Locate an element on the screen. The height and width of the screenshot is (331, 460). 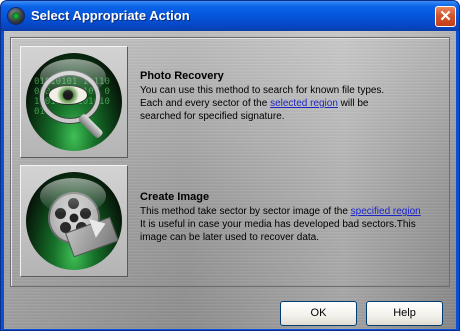
film-reel-icon is located at coordinates (74, 221).